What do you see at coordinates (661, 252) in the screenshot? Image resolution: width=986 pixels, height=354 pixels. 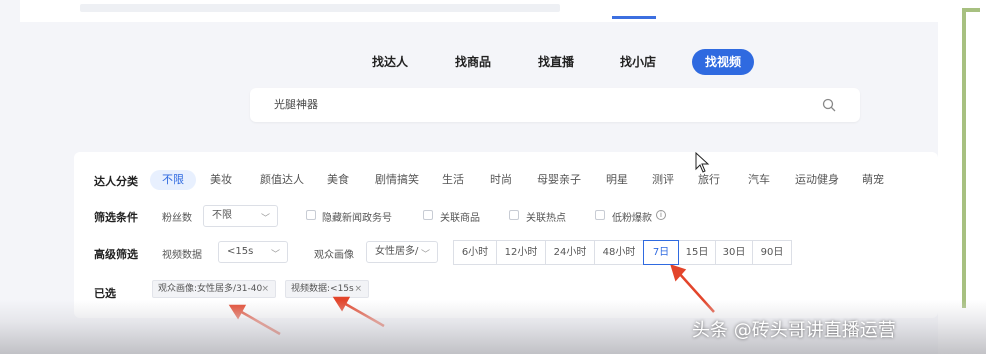 I see `time-range-button-active: 7日` at bounding box center [661, 252].